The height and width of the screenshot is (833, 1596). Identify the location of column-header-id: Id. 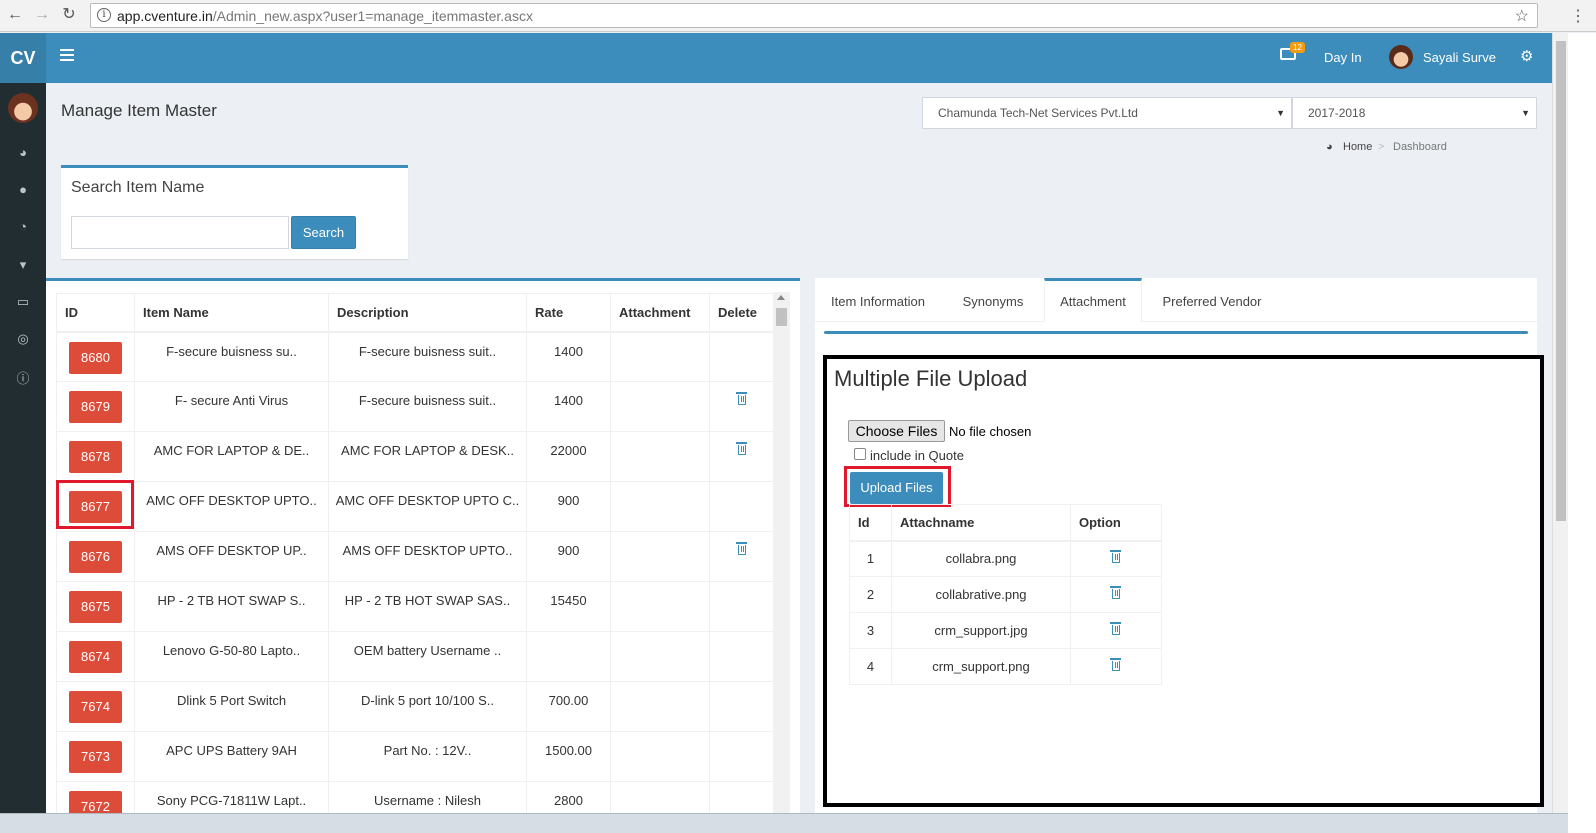
(870, 523).